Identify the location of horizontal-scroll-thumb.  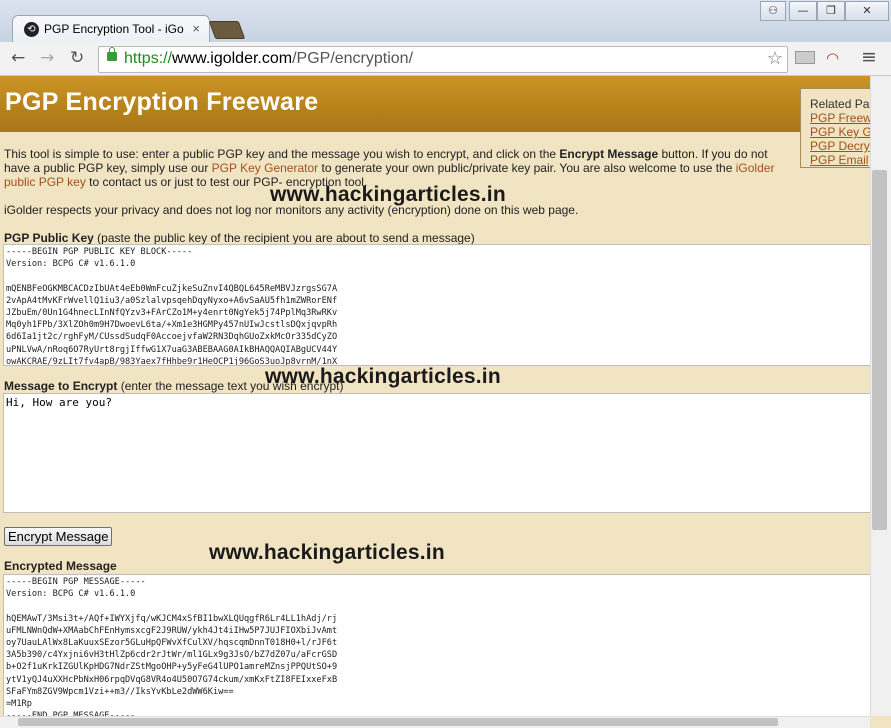
(398, 722).